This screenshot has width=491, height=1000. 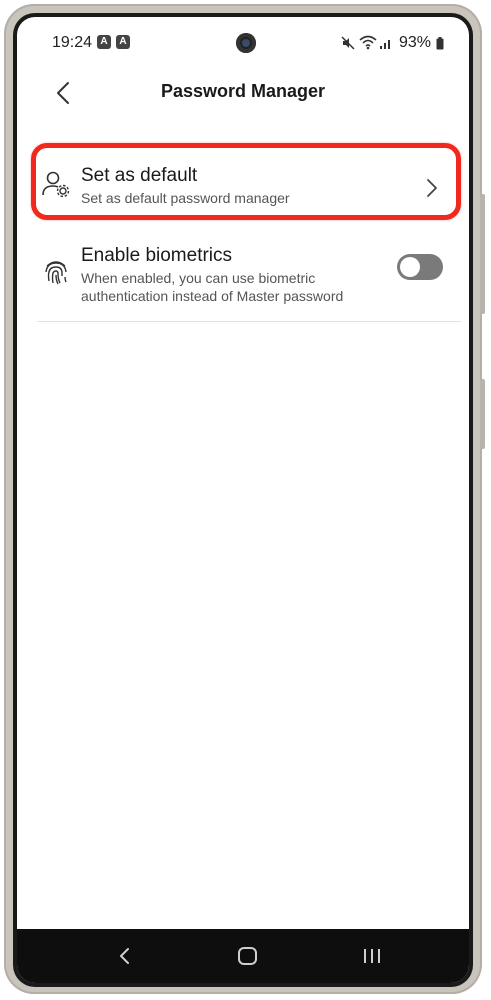 I want to click on nav-back-icon, so click(x=125, y=956).